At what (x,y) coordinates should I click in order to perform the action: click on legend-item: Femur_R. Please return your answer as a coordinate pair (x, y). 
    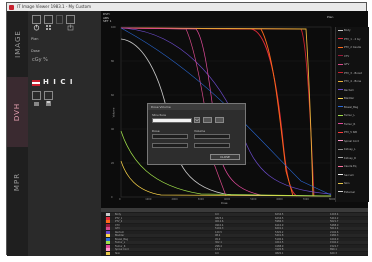
    Looking at the image, I should click on (346, 124).